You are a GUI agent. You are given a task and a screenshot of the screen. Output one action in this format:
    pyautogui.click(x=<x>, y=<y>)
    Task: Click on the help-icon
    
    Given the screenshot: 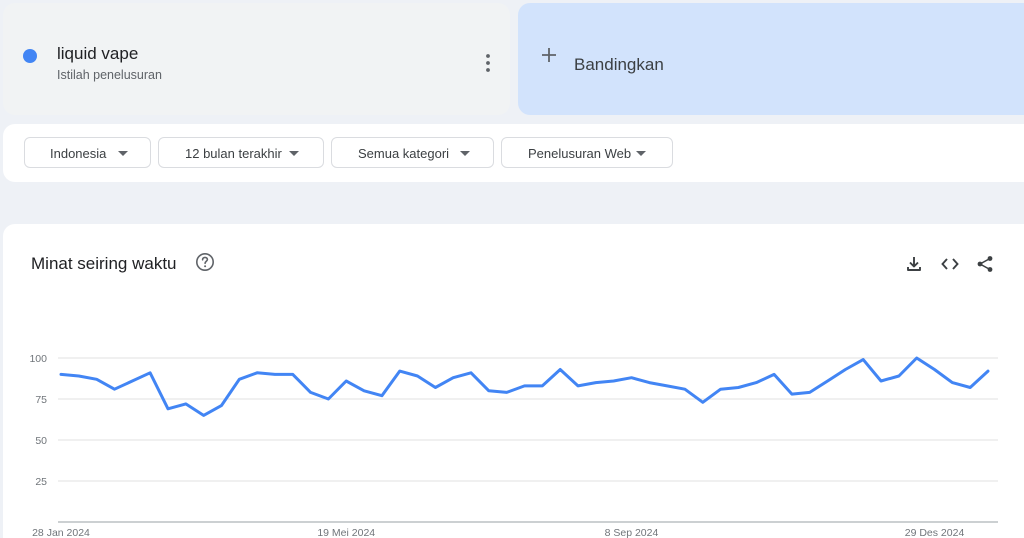 What is the action you would take?
    pyautogui.click(x=205, y=262)
    